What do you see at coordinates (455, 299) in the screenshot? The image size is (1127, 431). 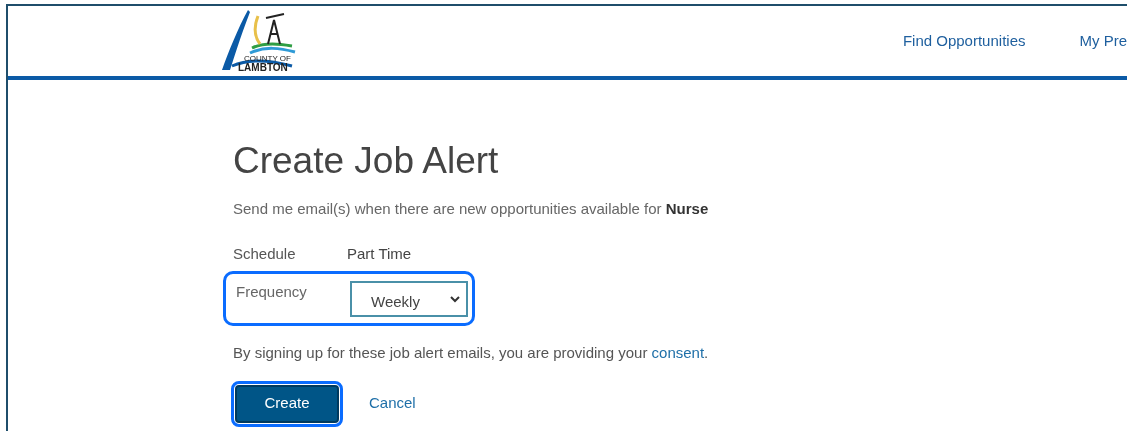 I see `chevron-down-icon` at bounding box center [455, 299].